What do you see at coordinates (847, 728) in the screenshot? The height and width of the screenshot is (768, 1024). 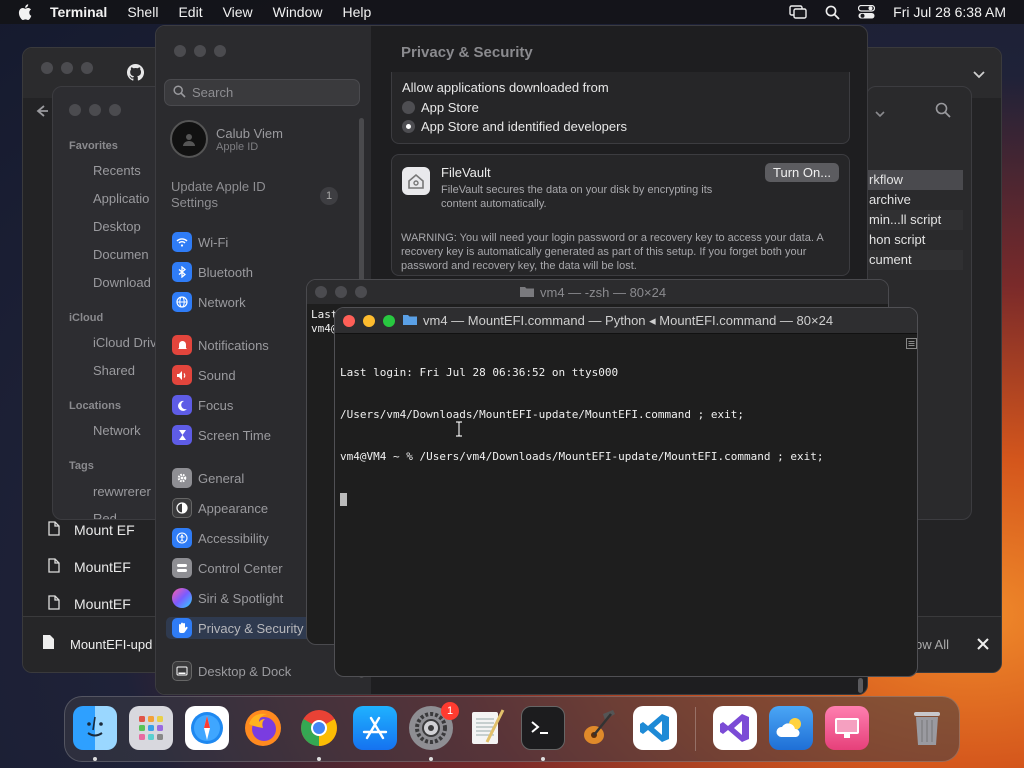 I see `screen-sharing-icon` at bounding box center [847, 728].